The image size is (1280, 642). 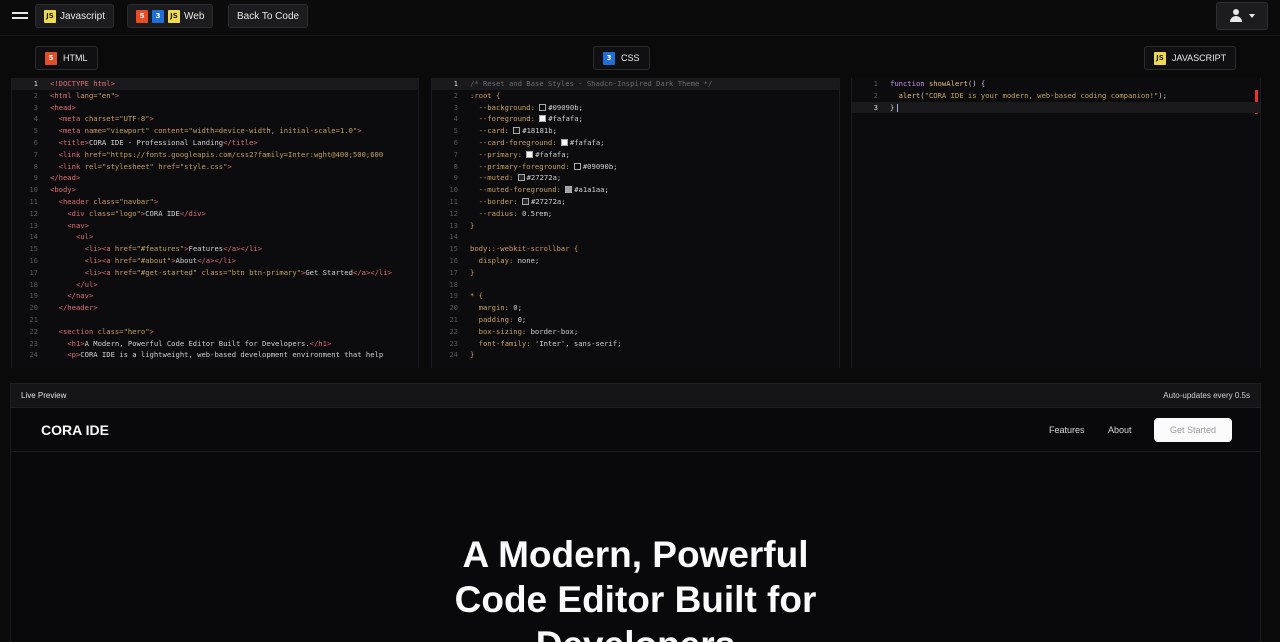 What do you see at coordinates (215, 84) in the screenshot?
I see `code-line: 1 <!DOCTYPE html>` at bounding box center [215, 84].